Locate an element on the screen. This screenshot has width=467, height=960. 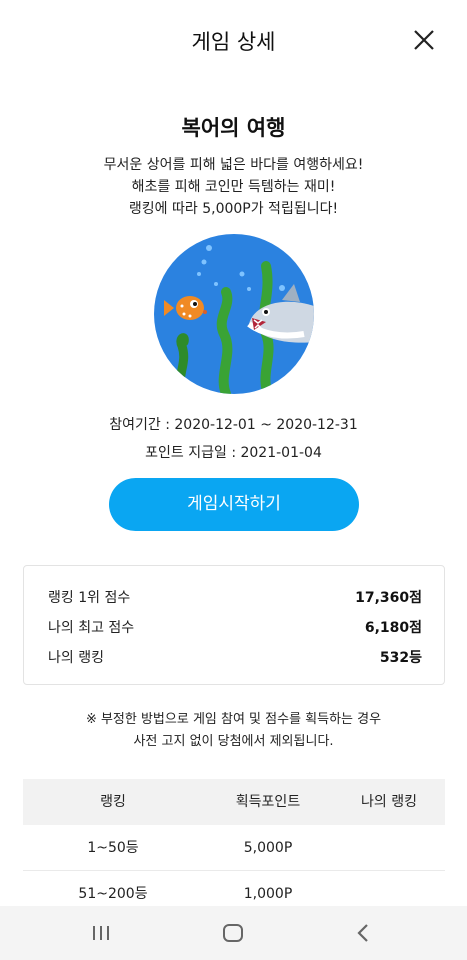
recent-apps-icon is located at coordinates (101, 933).